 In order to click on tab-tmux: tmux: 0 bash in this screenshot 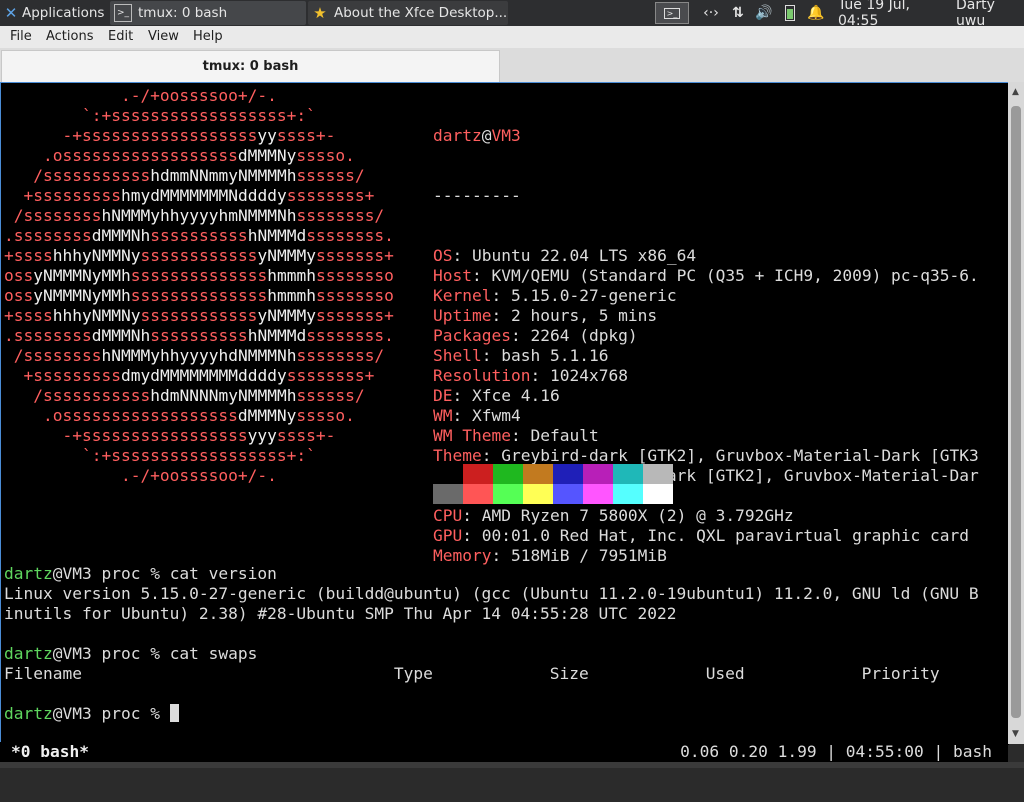, I will do `click(250, 66)`.